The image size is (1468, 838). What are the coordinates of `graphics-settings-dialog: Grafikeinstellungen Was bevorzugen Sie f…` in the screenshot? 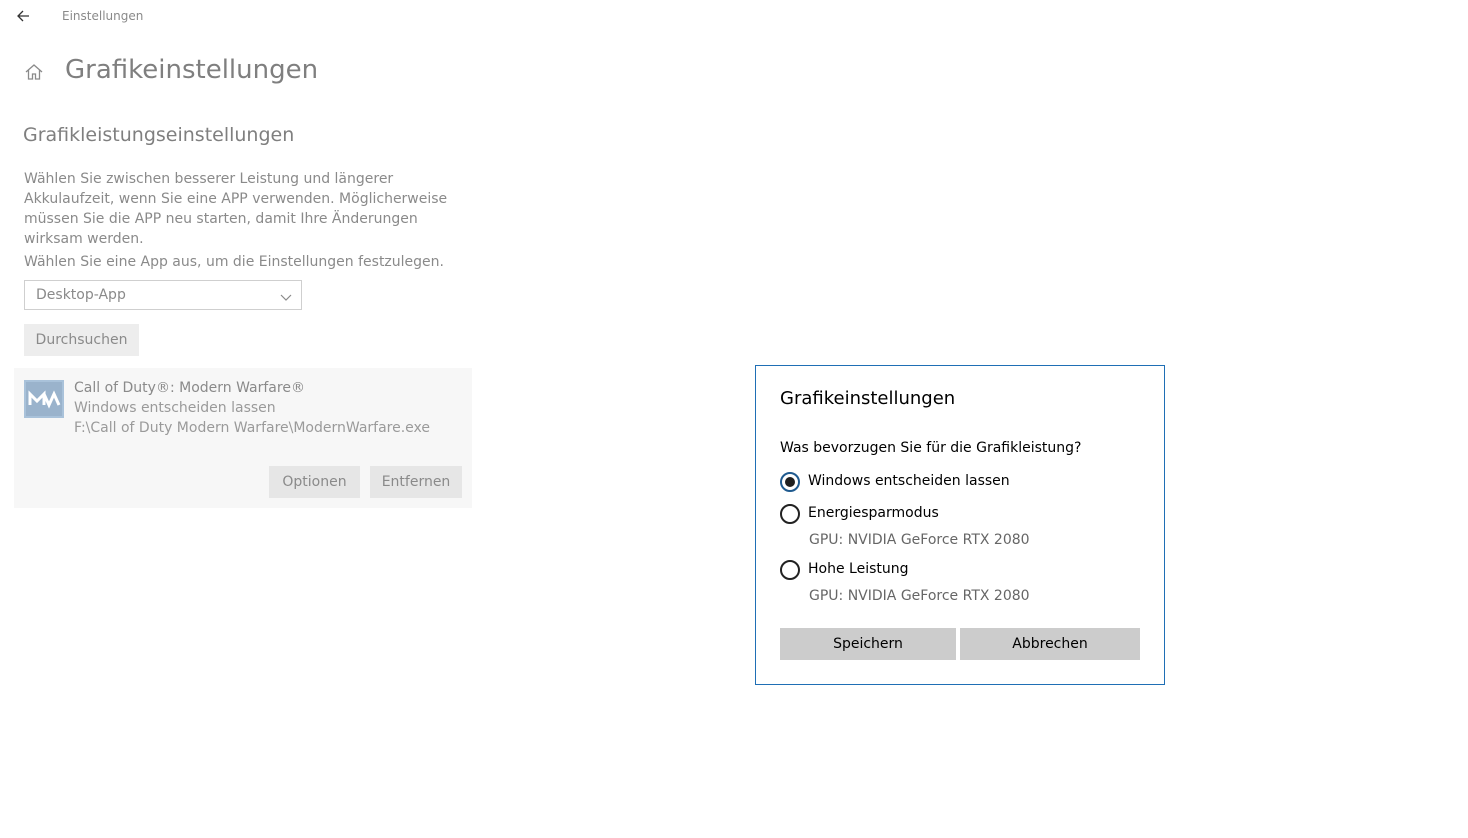 It's located at (960, 525).